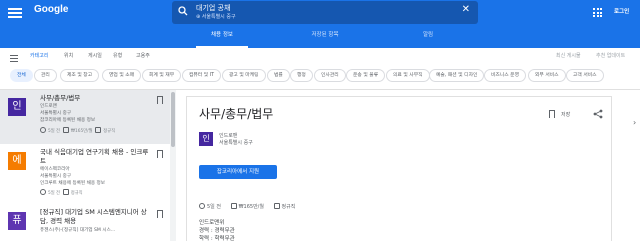  What do you see at coordinates (238, 172) in the screenshot?
I see `apply-button: 잡코리아에서 지원` at bounding box center [238, 172].